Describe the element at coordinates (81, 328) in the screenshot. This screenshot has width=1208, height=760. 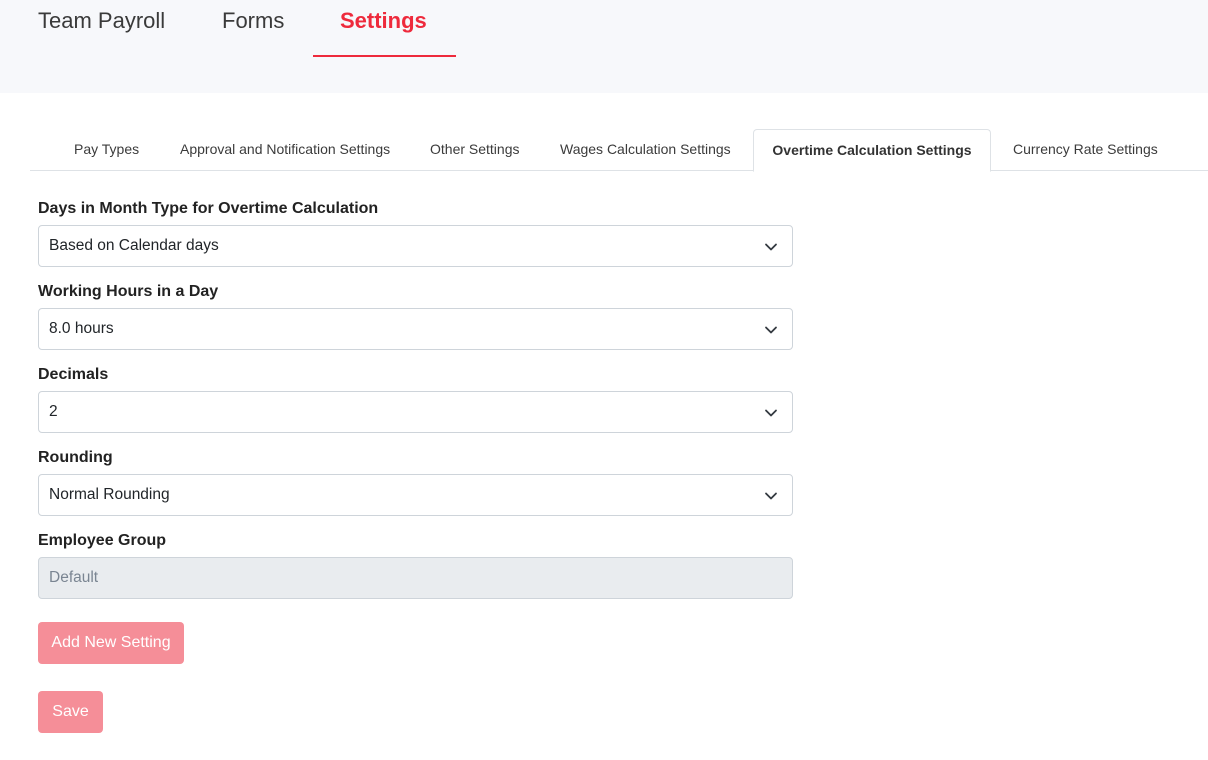
I see `working-hours-value: 8.0 hours` at that location.